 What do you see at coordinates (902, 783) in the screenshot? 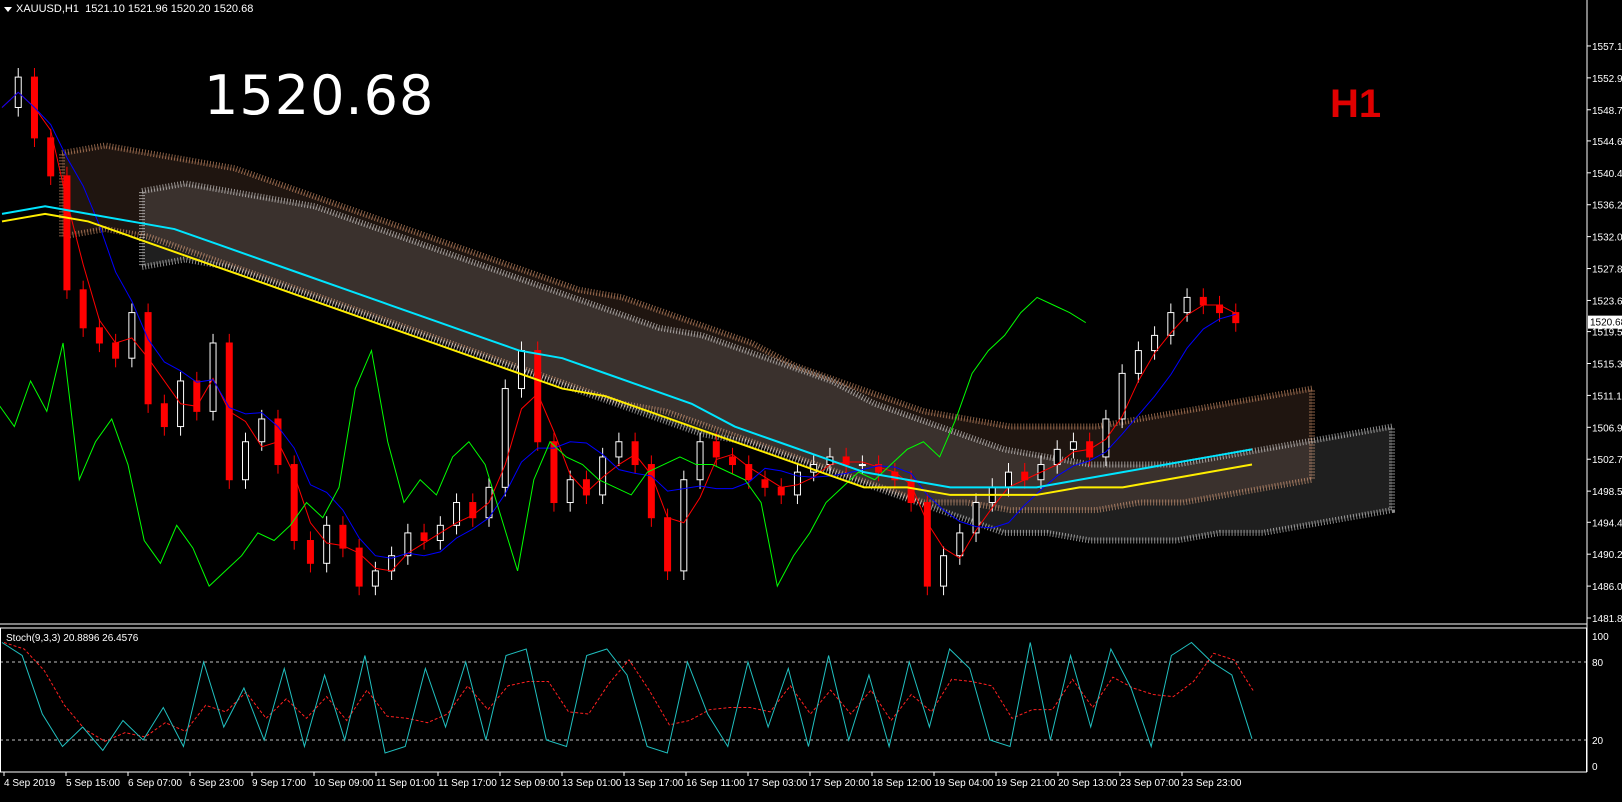
I see `x-tick-label: 18 Sep 12:00` at bounding box center [902, 783].